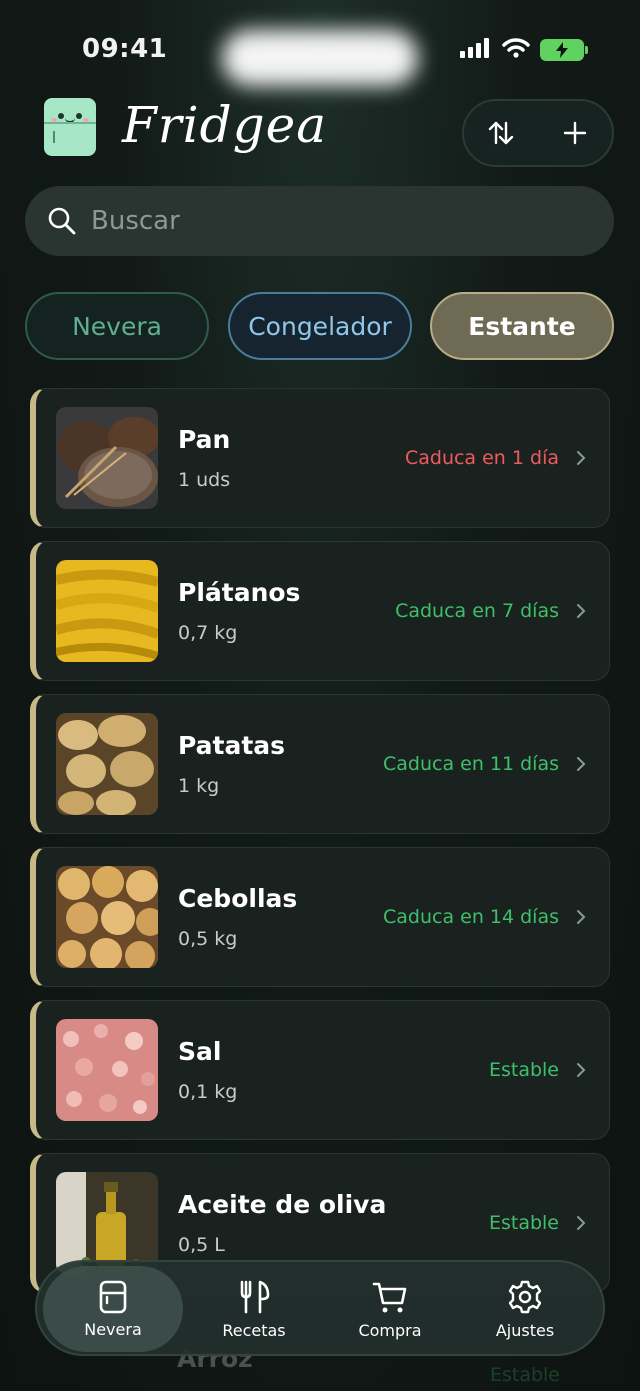 The image size is (640, 1391). What do you see at coordinates (208, 939) in the screenshot?
I see `item-quantity: 0,5 kg` at bounding box center [208, 939].